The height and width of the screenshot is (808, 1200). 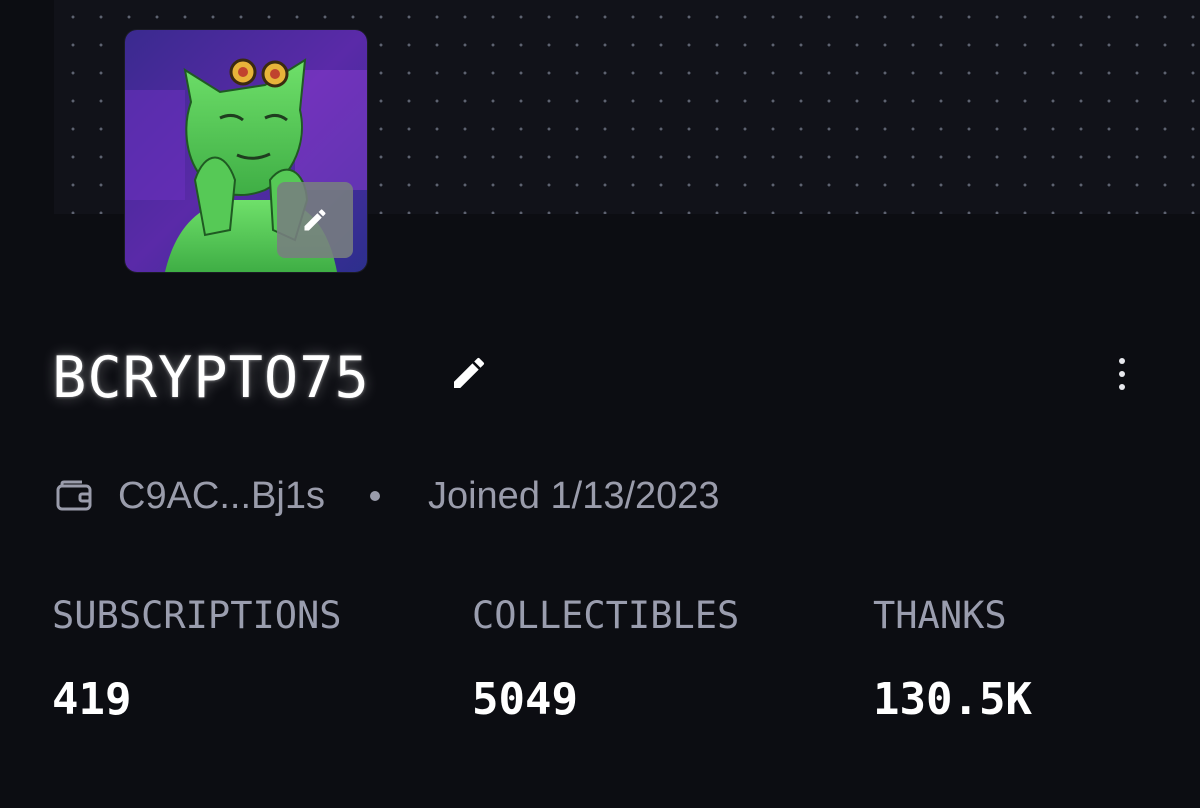 I want to click on wallet-address: C9AC...Bj1s, so click(x=221, y=496).